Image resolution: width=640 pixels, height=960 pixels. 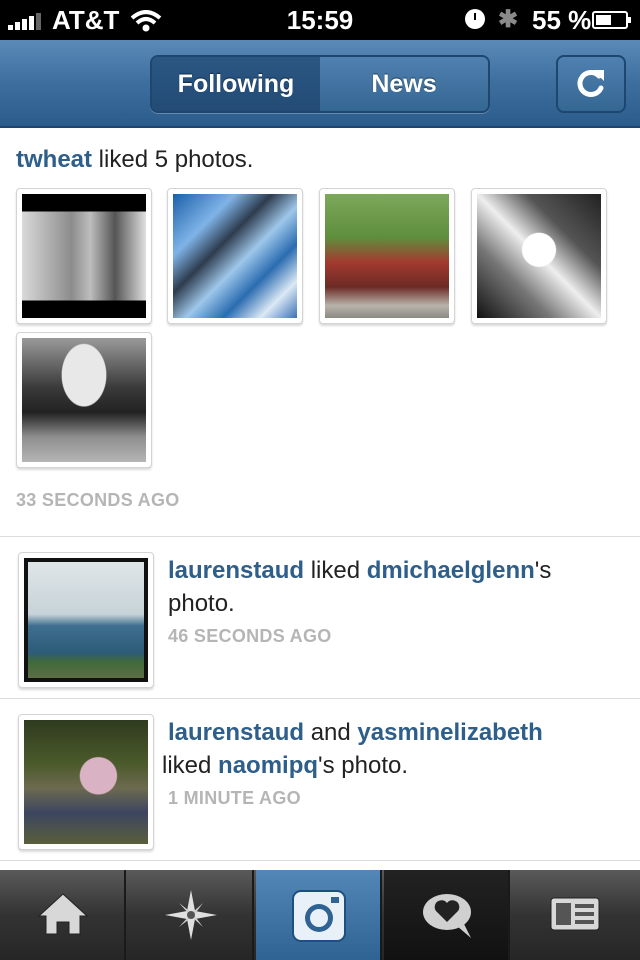 I want to click on explore-star-icon, so click(x=191, y=915).